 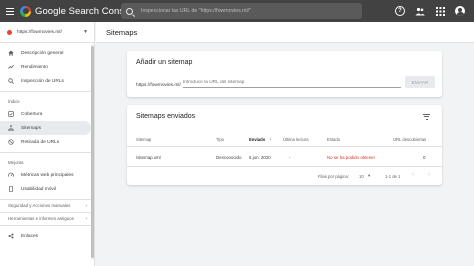 I want to click on column-header-type: Tipo, so click(x=220, y=139).